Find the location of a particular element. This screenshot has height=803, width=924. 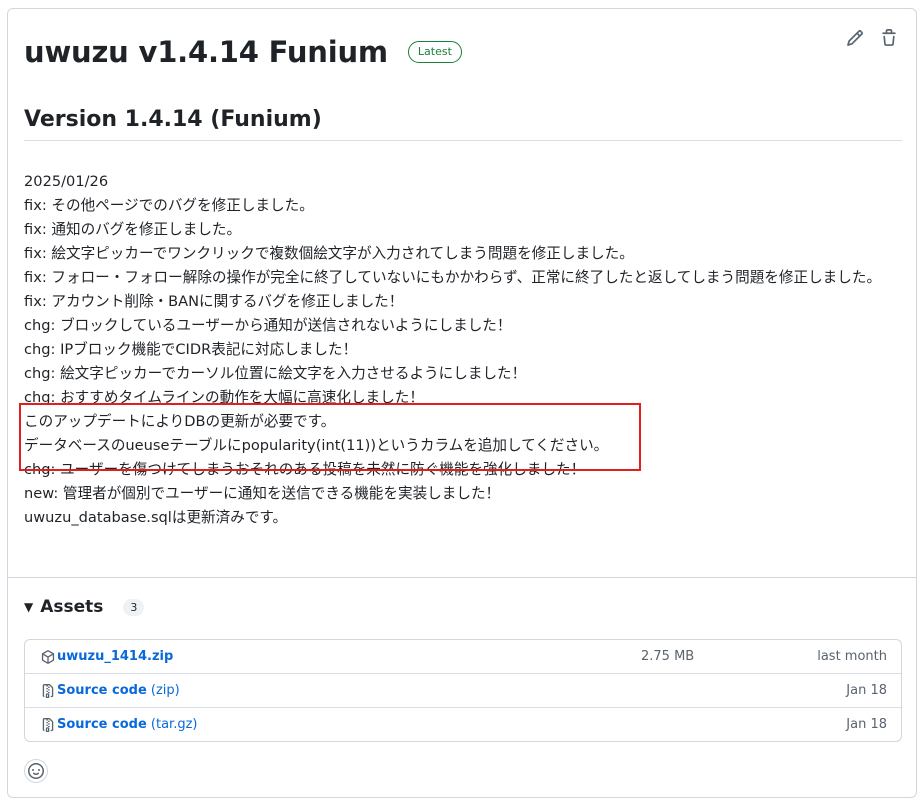

note-line: new: 管理者が個別でユーザーに通知を送信できる機能を実装しました！ is located at coordinates (262, 493).